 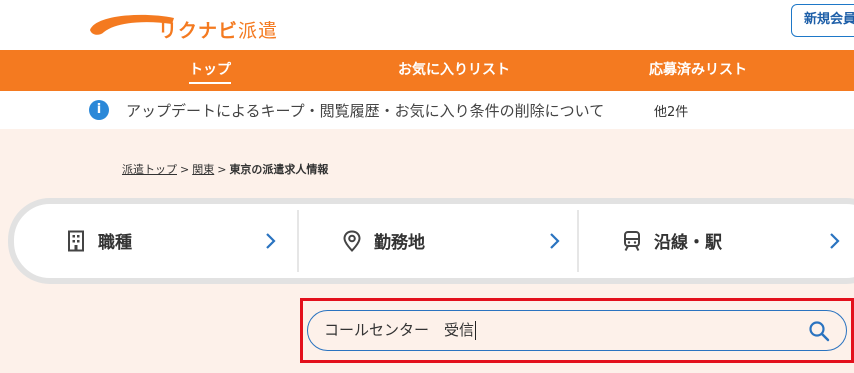 What do you see at coordinates (438, 241) in the screenshot?
I see `filter-location: 勤務地` at bounding box center [438, 241].